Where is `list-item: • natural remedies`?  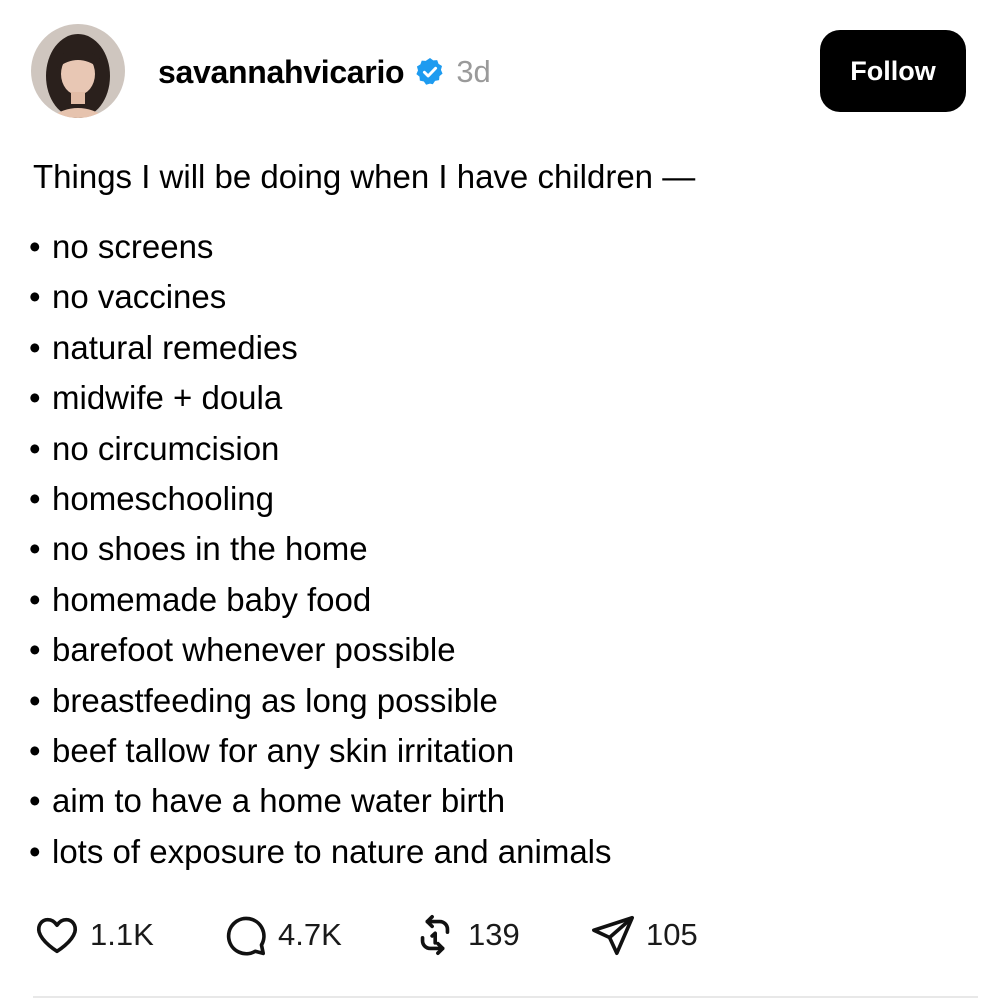
list-item: • natural remedies is located at coordinates (320, 352).